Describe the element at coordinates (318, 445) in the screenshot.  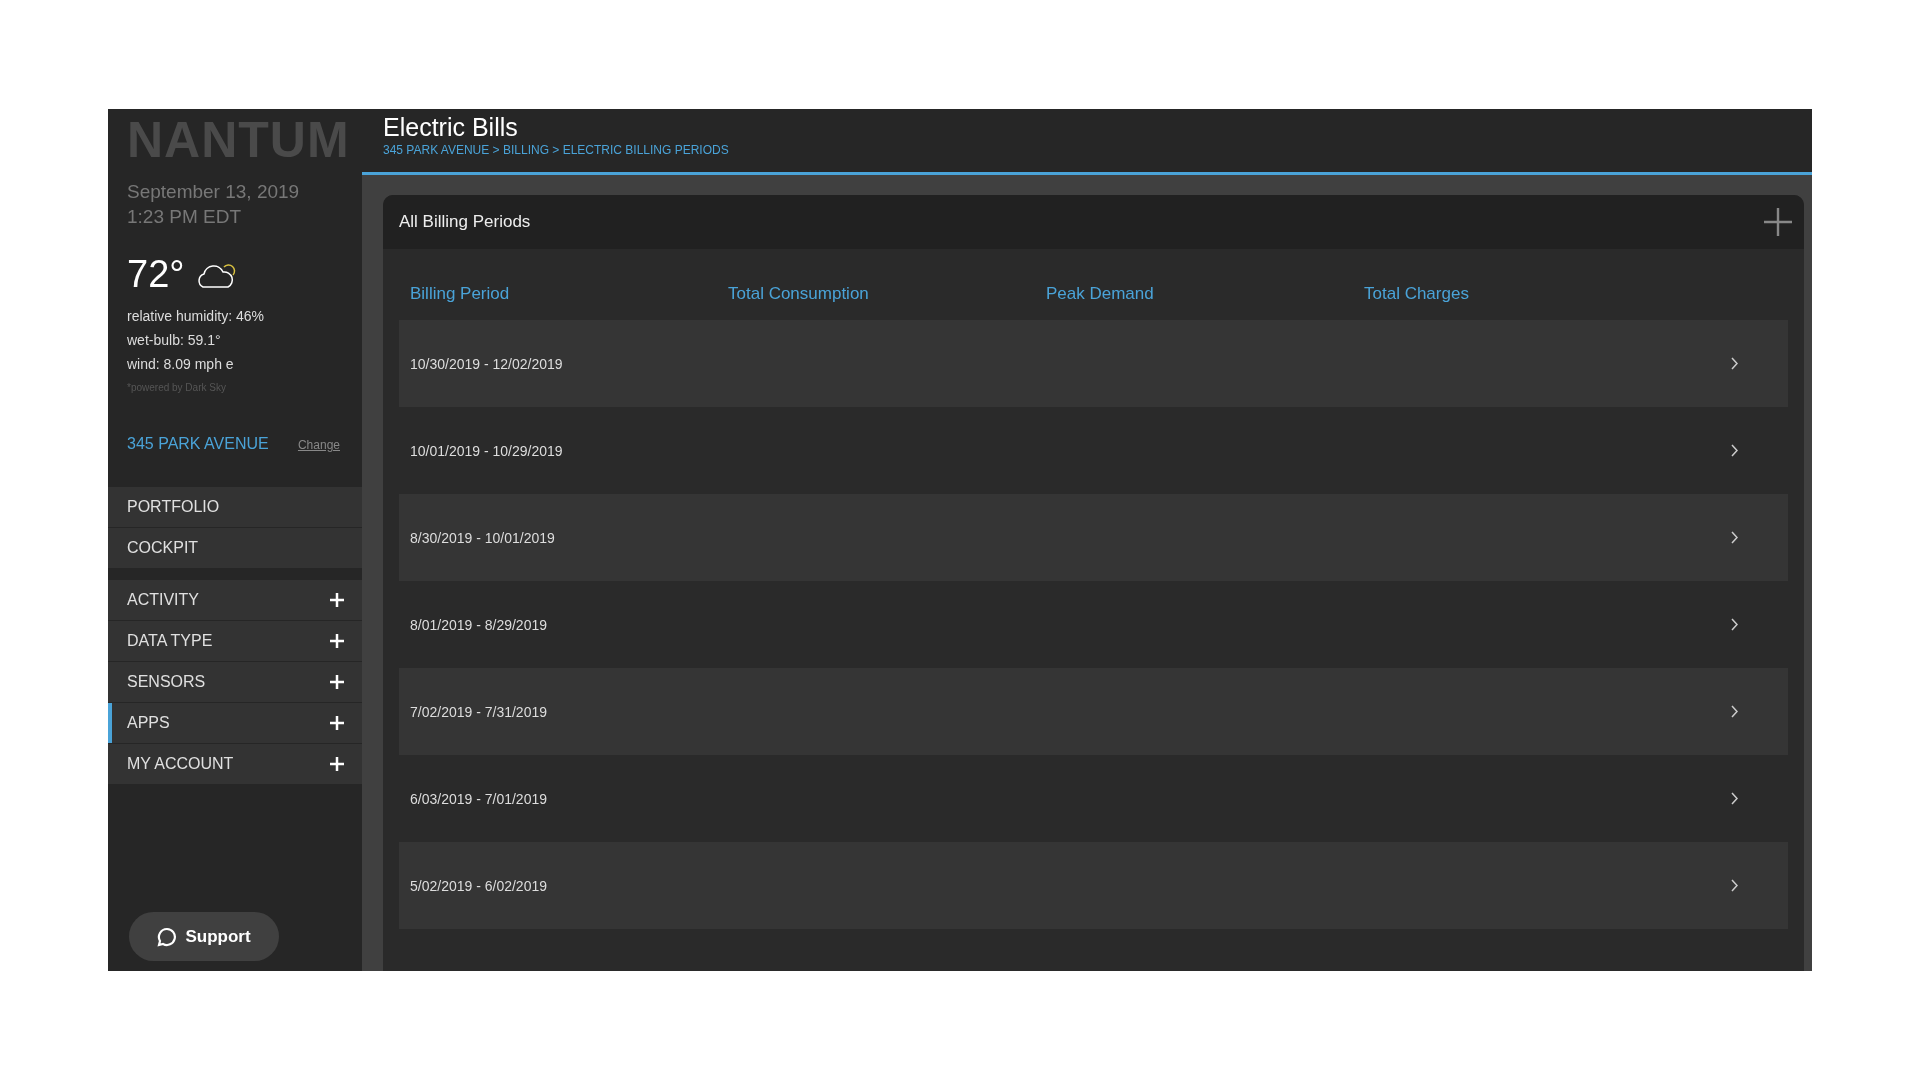
I see `change-link: Change` at that location.